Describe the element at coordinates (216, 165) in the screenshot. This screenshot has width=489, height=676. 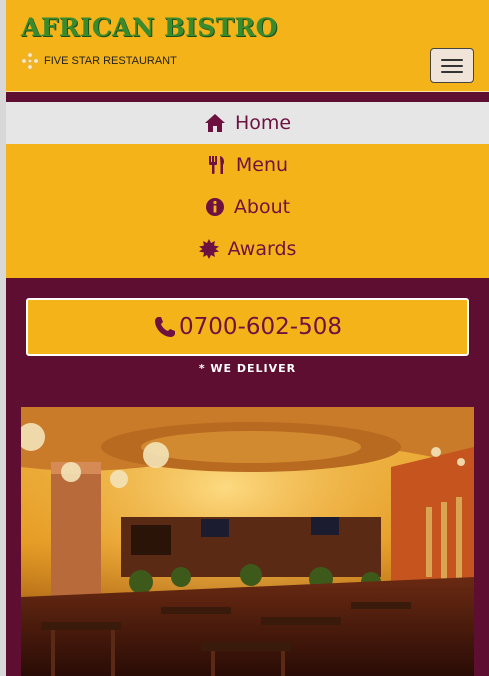
I see `cutlery-icon` at that location.